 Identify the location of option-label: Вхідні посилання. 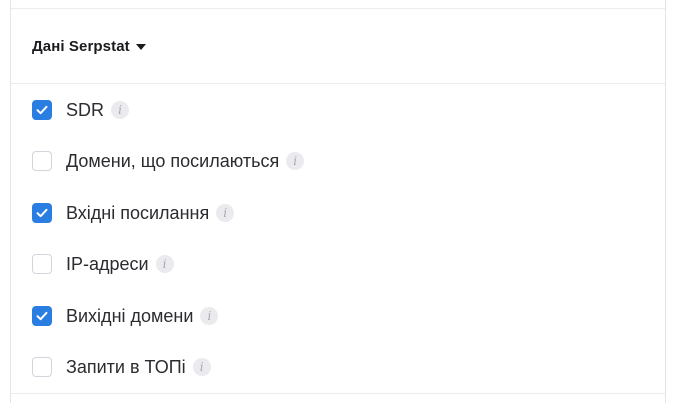
(138, 212).